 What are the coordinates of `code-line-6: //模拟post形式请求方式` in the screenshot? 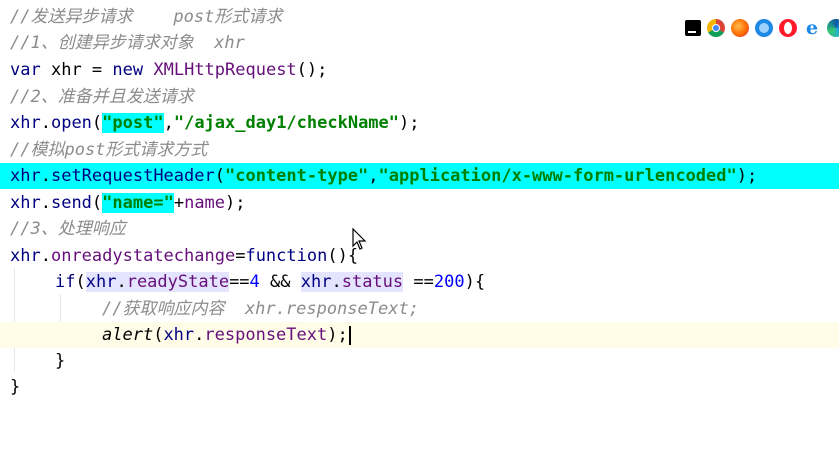 It's located at (419, 150).